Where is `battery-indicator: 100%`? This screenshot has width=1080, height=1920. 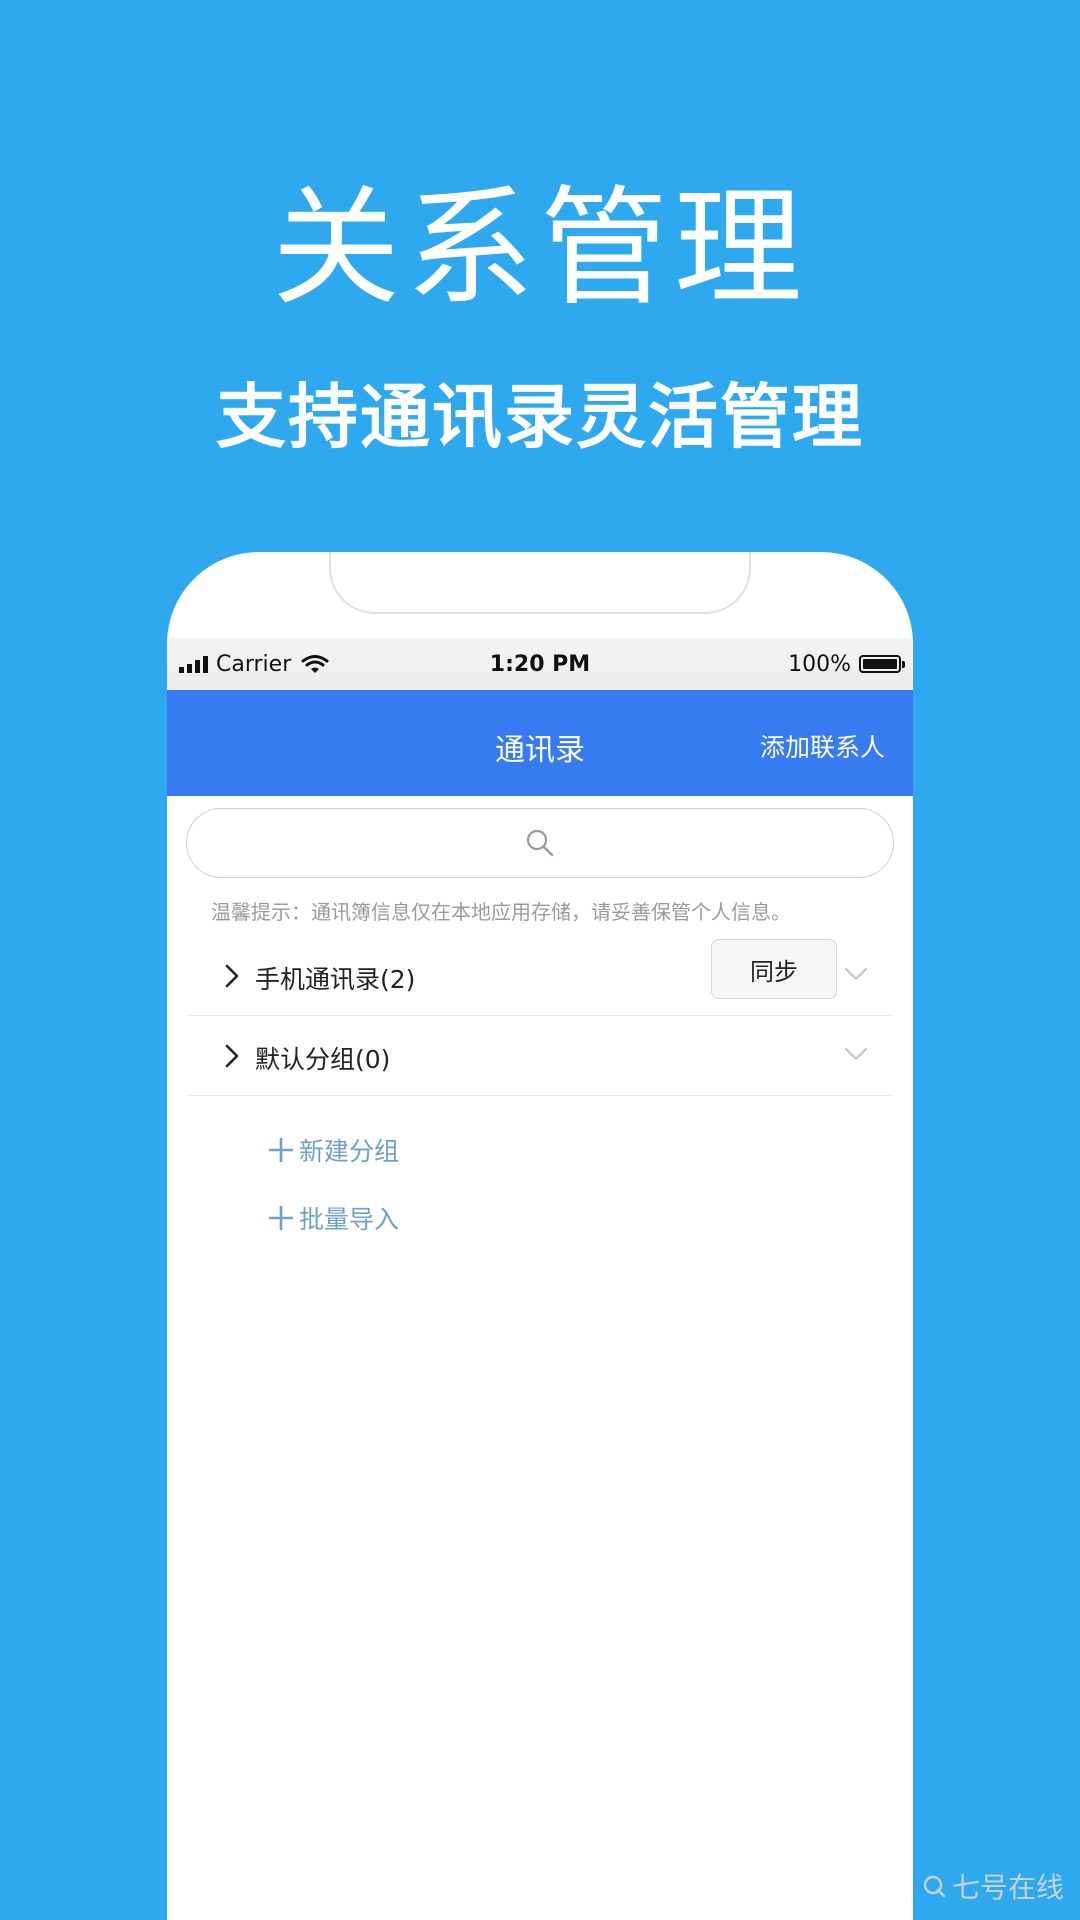
battery-indicator: 100% is located at coordinates (846, 664).